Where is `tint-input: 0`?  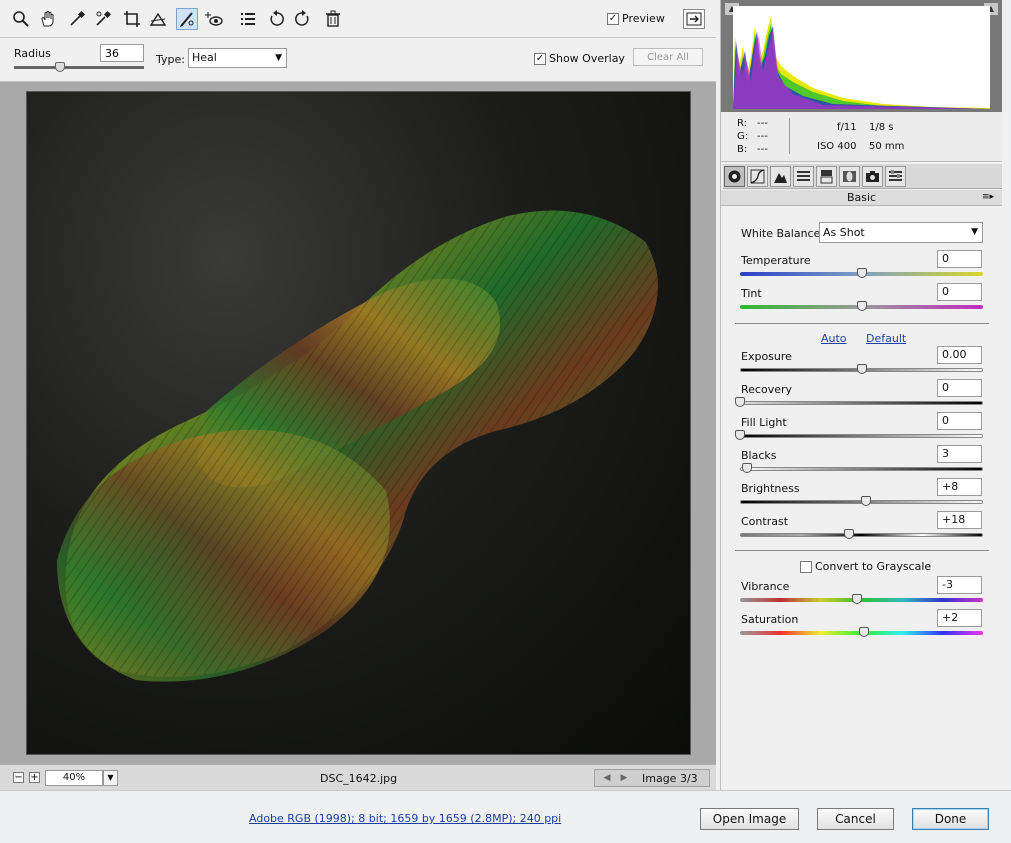
tint-input: 0 is located at coordinates (959, 292).